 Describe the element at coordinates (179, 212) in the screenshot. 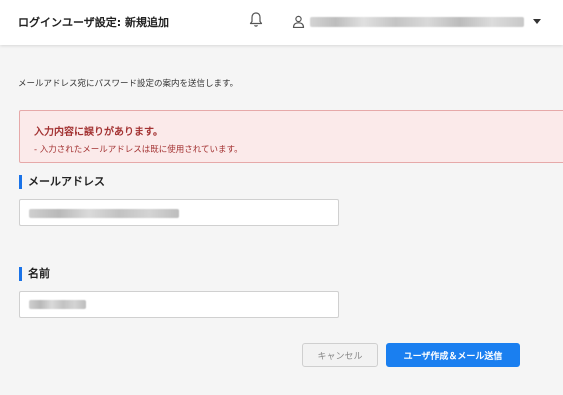

I see `email-field` at that location.